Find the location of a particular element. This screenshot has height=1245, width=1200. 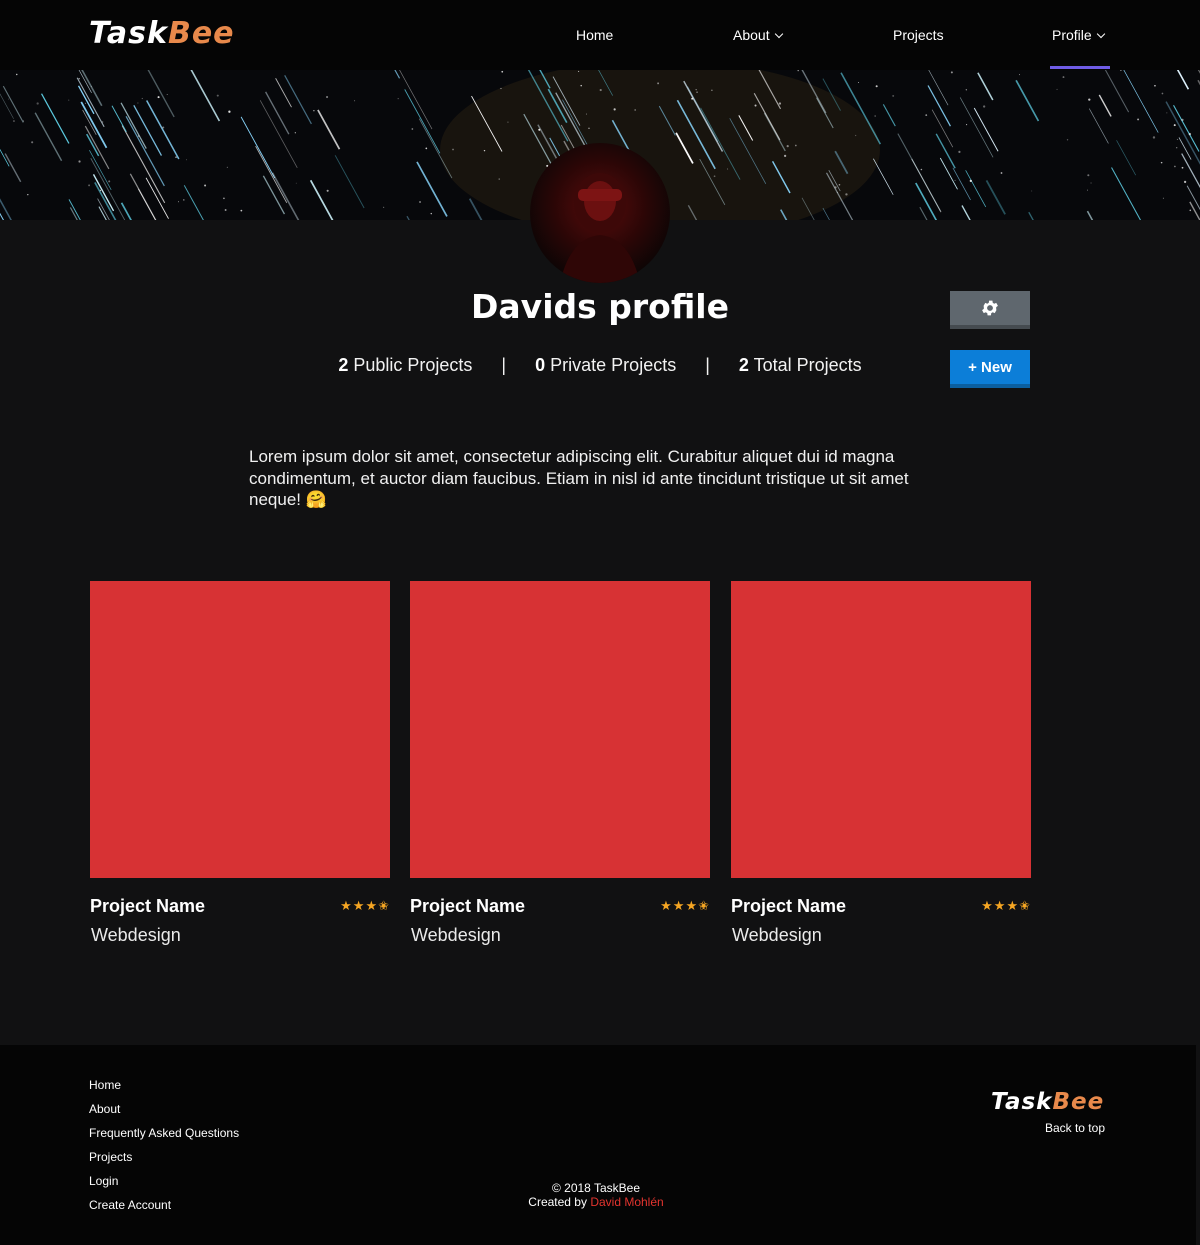

navbar: TaskBee Home About Projects Profile is located at coordinates (600, 35).